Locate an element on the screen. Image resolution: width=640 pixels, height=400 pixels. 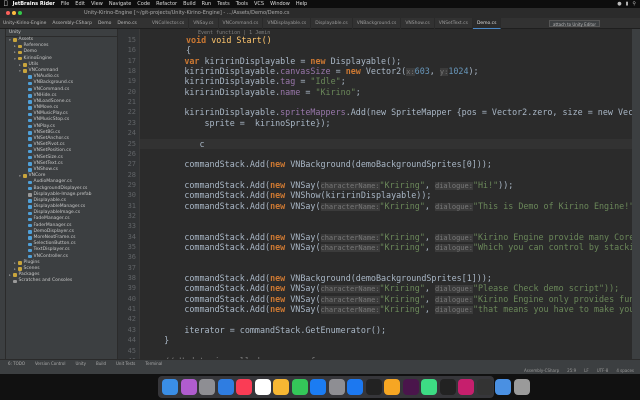
tab-vnsay: VNSay.cs is located at coordinates (204, 23).